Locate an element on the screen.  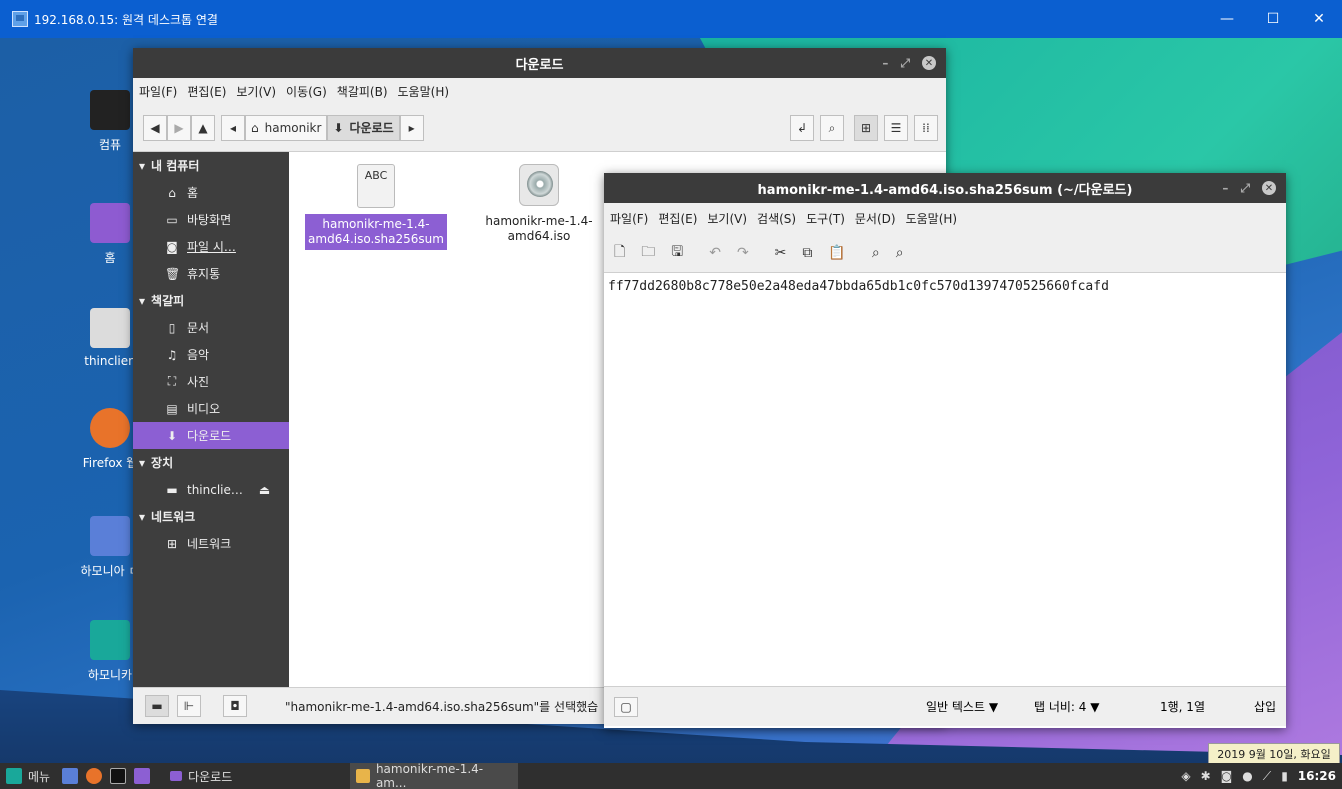
new-file-icon: 🗋 is located at coordinates (619, 253).